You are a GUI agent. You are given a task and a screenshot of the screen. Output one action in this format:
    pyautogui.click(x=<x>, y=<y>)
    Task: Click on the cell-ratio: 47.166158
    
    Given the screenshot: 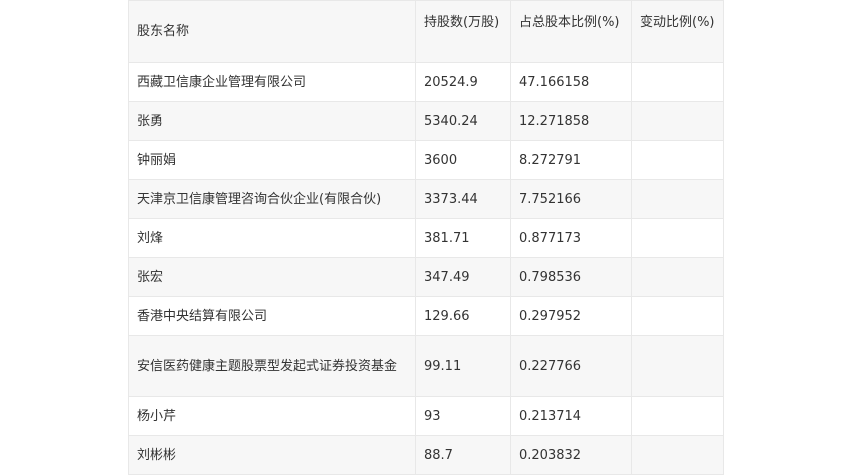 What is the action you would take?
    pyautogui.click(x=571, y=82)
    